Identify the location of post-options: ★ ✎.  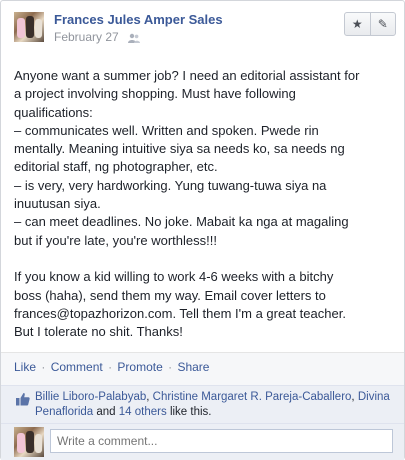
(370, 24).